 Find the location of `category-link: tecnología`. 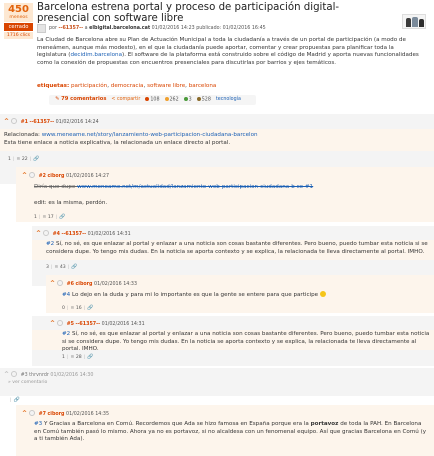

category-link: tecnología is located at coordinates (228, 100).